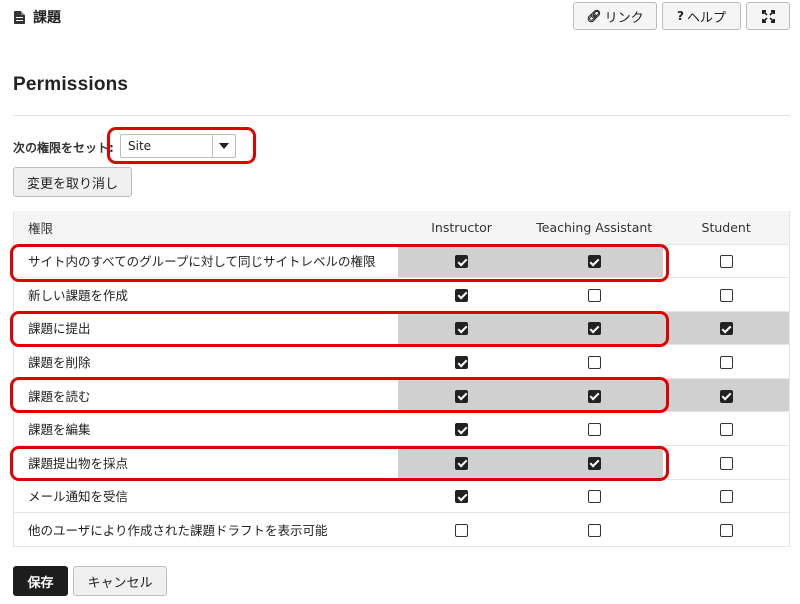 The height and width of the screenshot is (604, 800). What do you see at coordinates (461, 228) in the screenshot?
I see `column-header-instructor: Instructor` at bounding box center [461, 228].